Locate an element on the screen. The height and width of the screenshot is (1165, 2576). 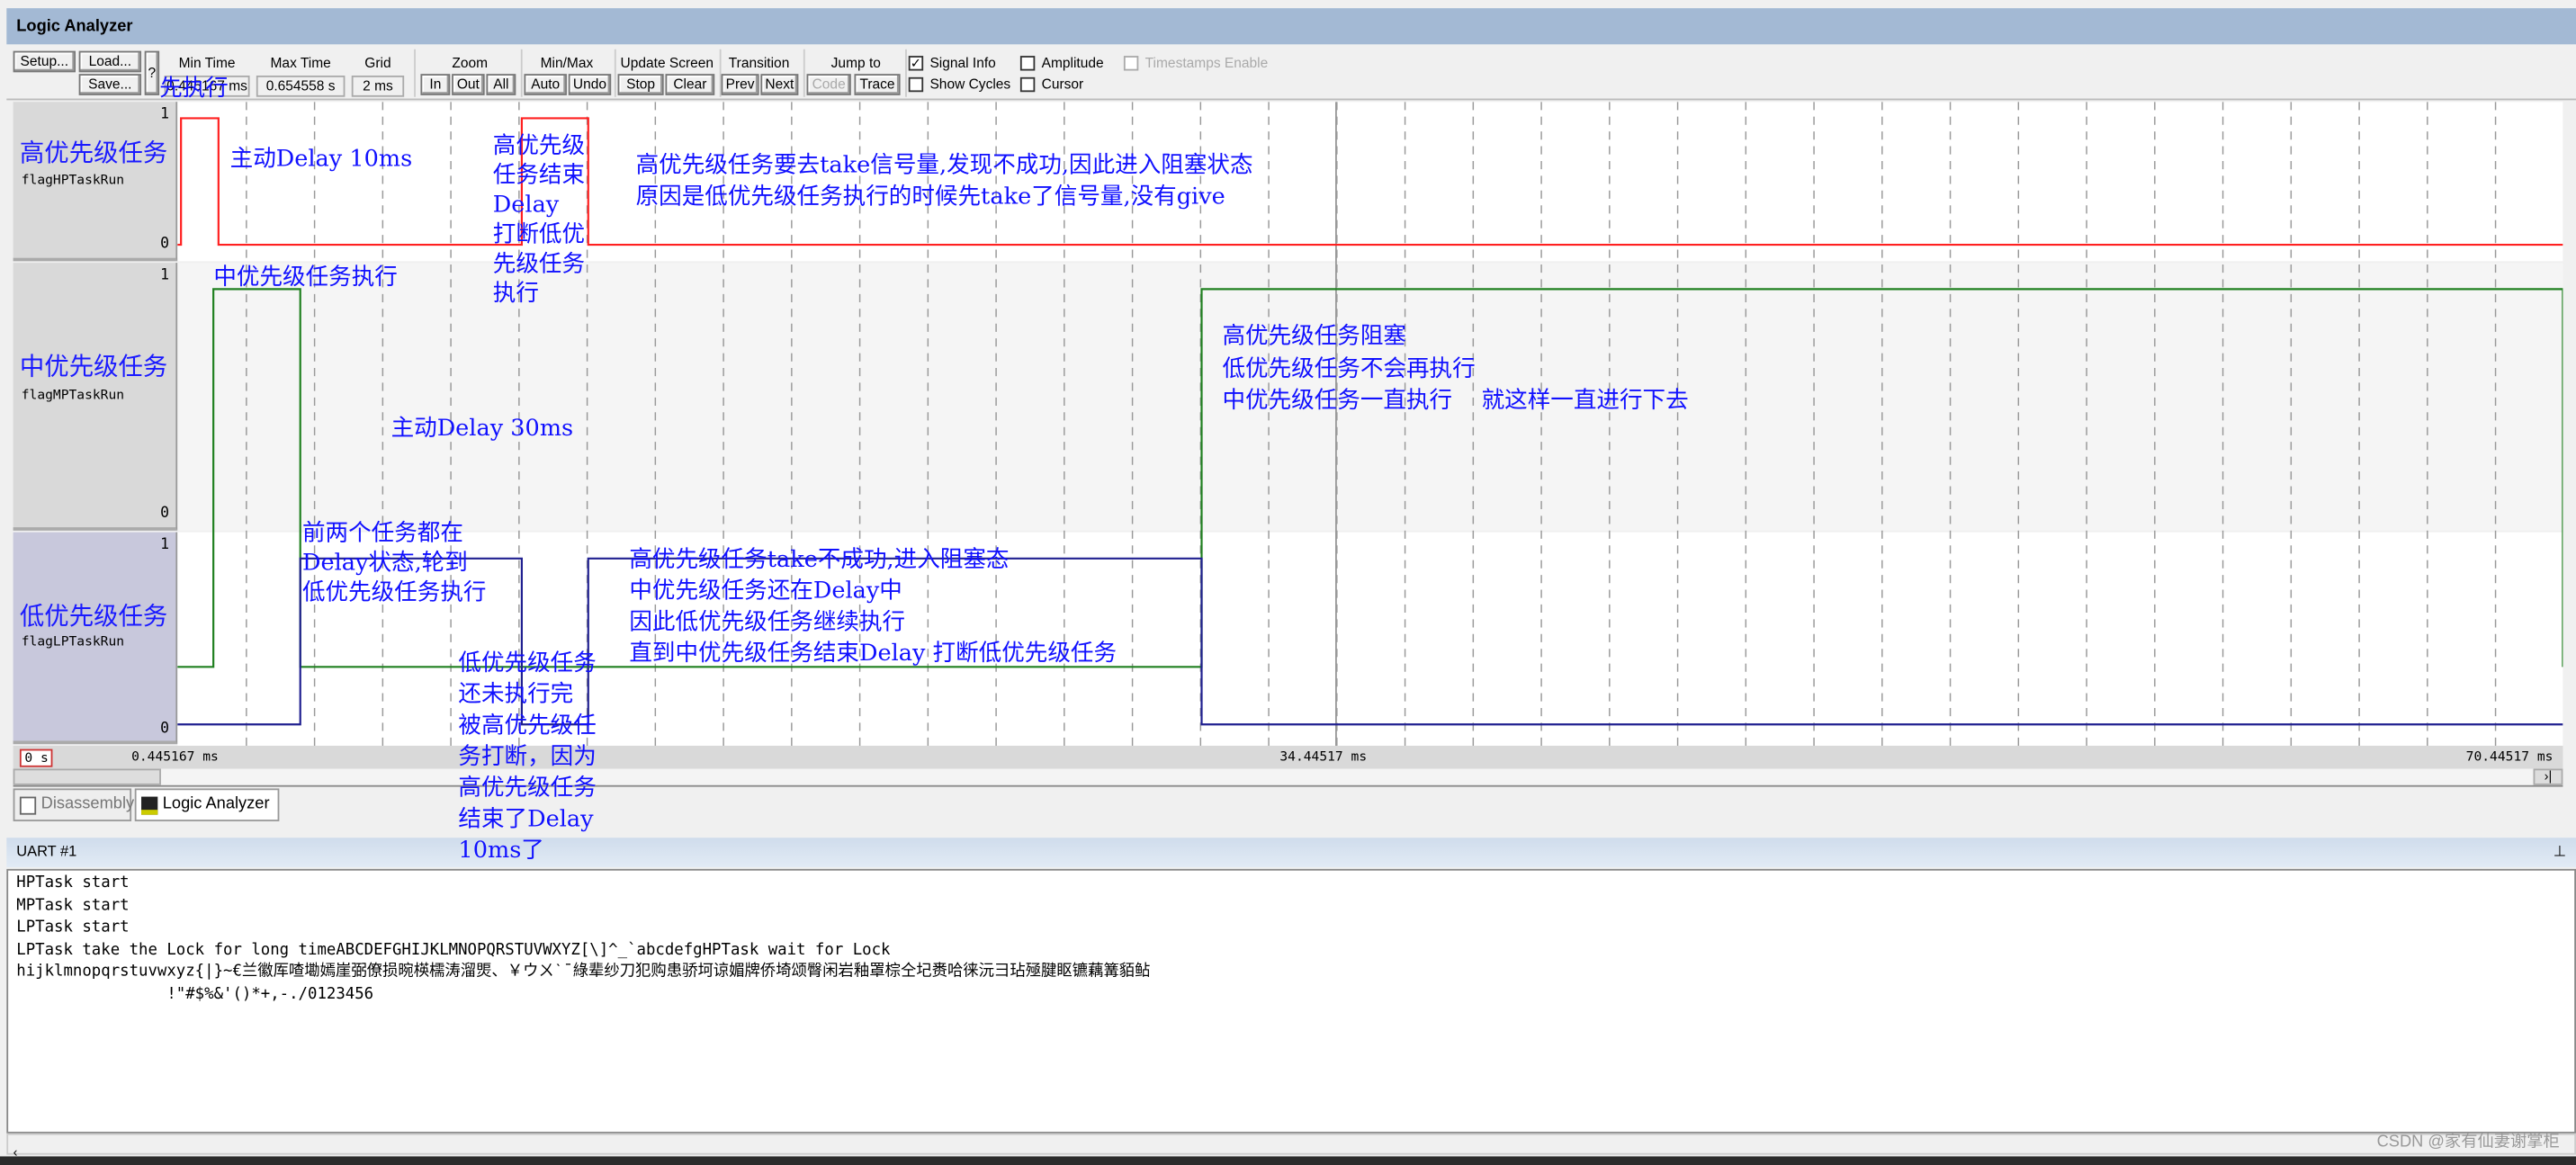
window-title: Logic Analyzer is located at coordinates (1291, 26).